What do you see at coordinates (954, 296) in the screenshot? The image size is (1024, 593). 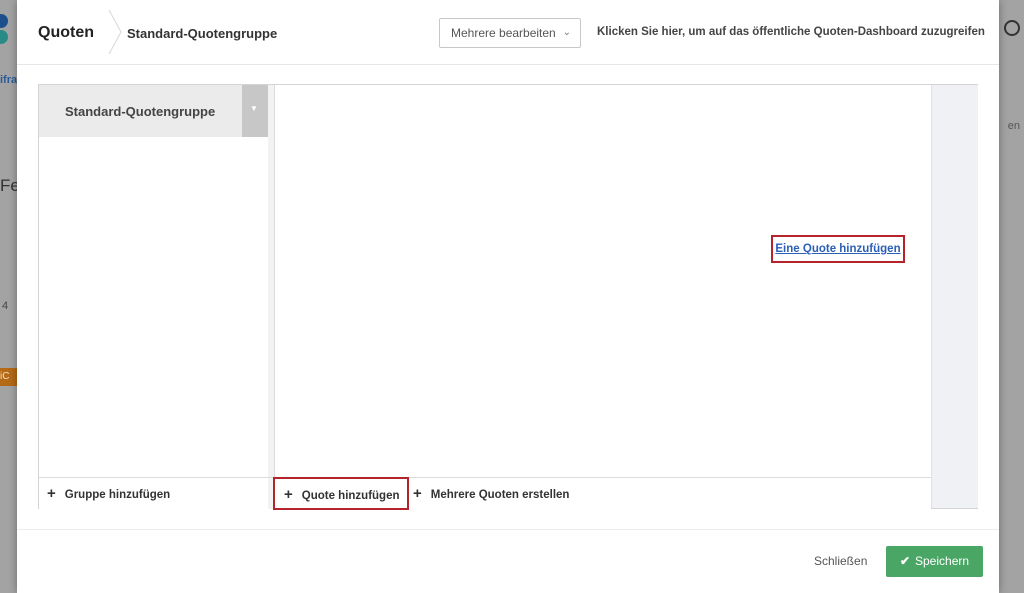 I see `side-gutter` at bounding box center [954, 296].